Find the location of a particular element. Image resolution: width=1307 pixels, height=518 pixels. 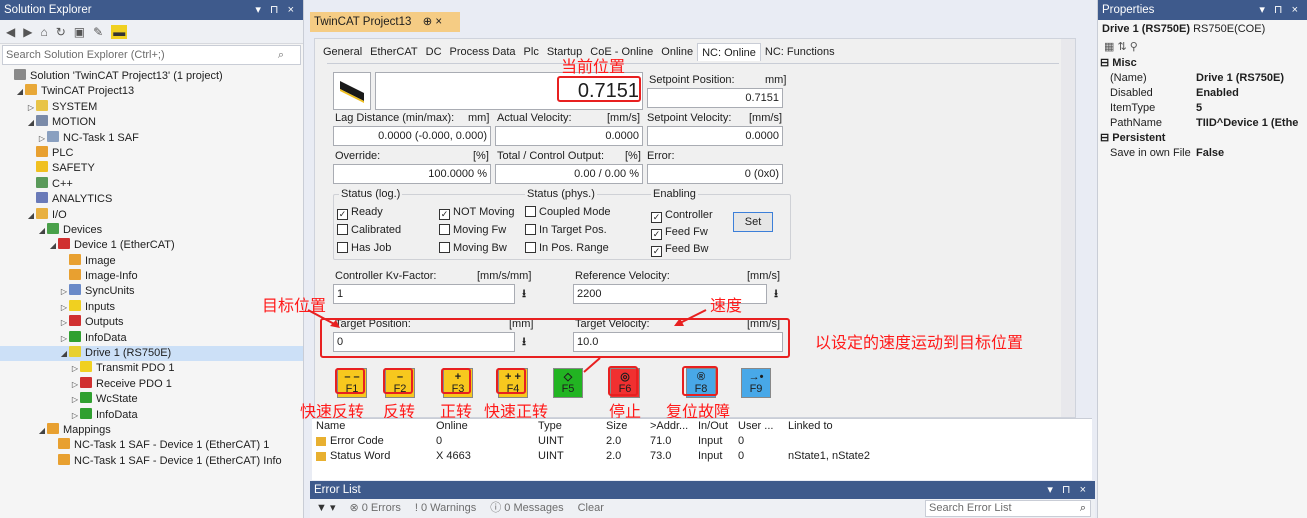

categorized-icon: ▦ is located at coordinates (1109, 47).